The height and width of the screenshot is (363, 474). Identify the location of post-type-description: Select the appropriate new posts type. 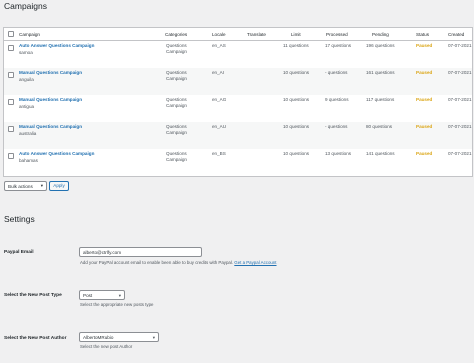
(117, 304).